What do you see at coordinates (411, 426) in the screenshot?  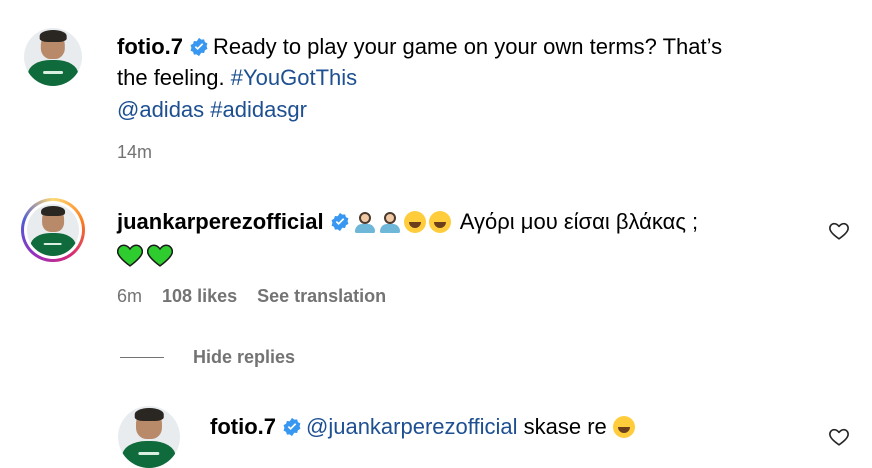 I see `reply-mention: @juankarperezofficial` at bounding box center [411, 426].